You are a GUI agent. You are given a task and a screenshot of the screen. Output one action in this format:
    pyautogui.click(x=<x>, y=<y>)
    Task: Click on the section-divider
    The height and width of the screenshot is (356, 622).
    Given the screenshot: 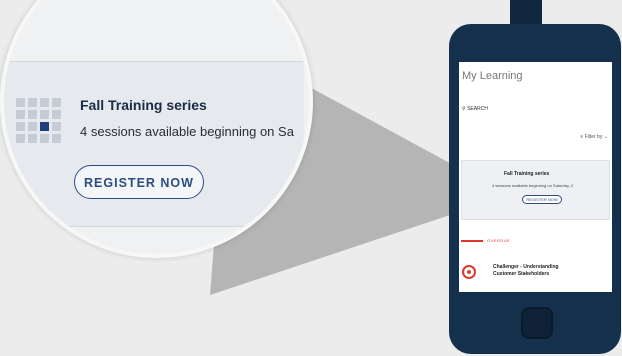 What is the action you would take?
    pyautogui.click(x=472, y=241)
    